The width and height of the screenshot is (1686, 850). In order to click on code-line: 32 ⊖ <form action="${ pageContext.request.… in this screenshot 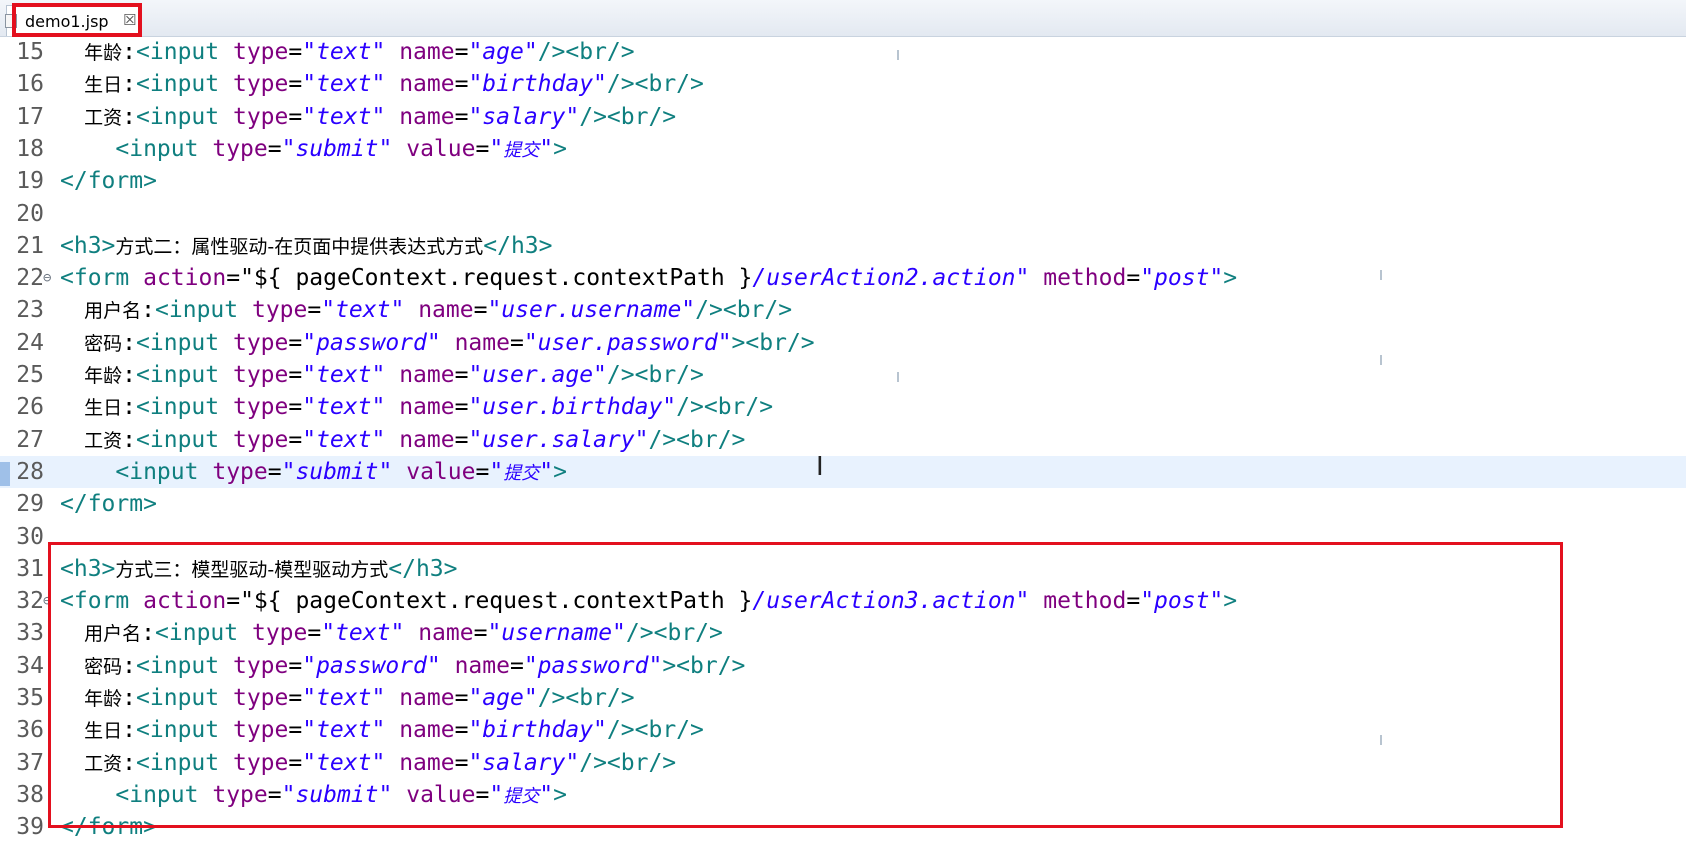, I will do `click(843, 601)`.